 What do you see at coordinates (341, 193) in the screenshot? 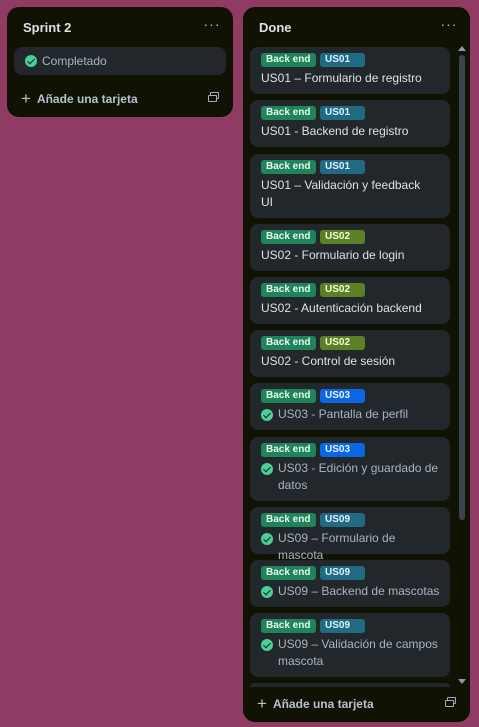
I see `card-title: US01 – Validación y feedback UI` at bounding box center [341, 193].